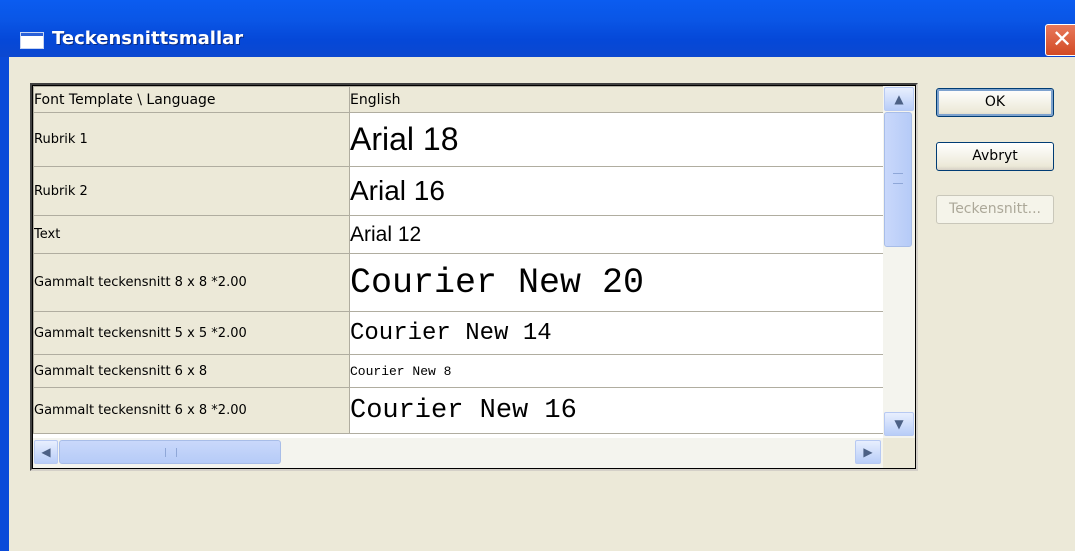 Image resolution: width=1075 pixels, height=551 pixels. Describe the element at coordinates (616, 99) in the screenshot. I see `header-english: English` at that location.